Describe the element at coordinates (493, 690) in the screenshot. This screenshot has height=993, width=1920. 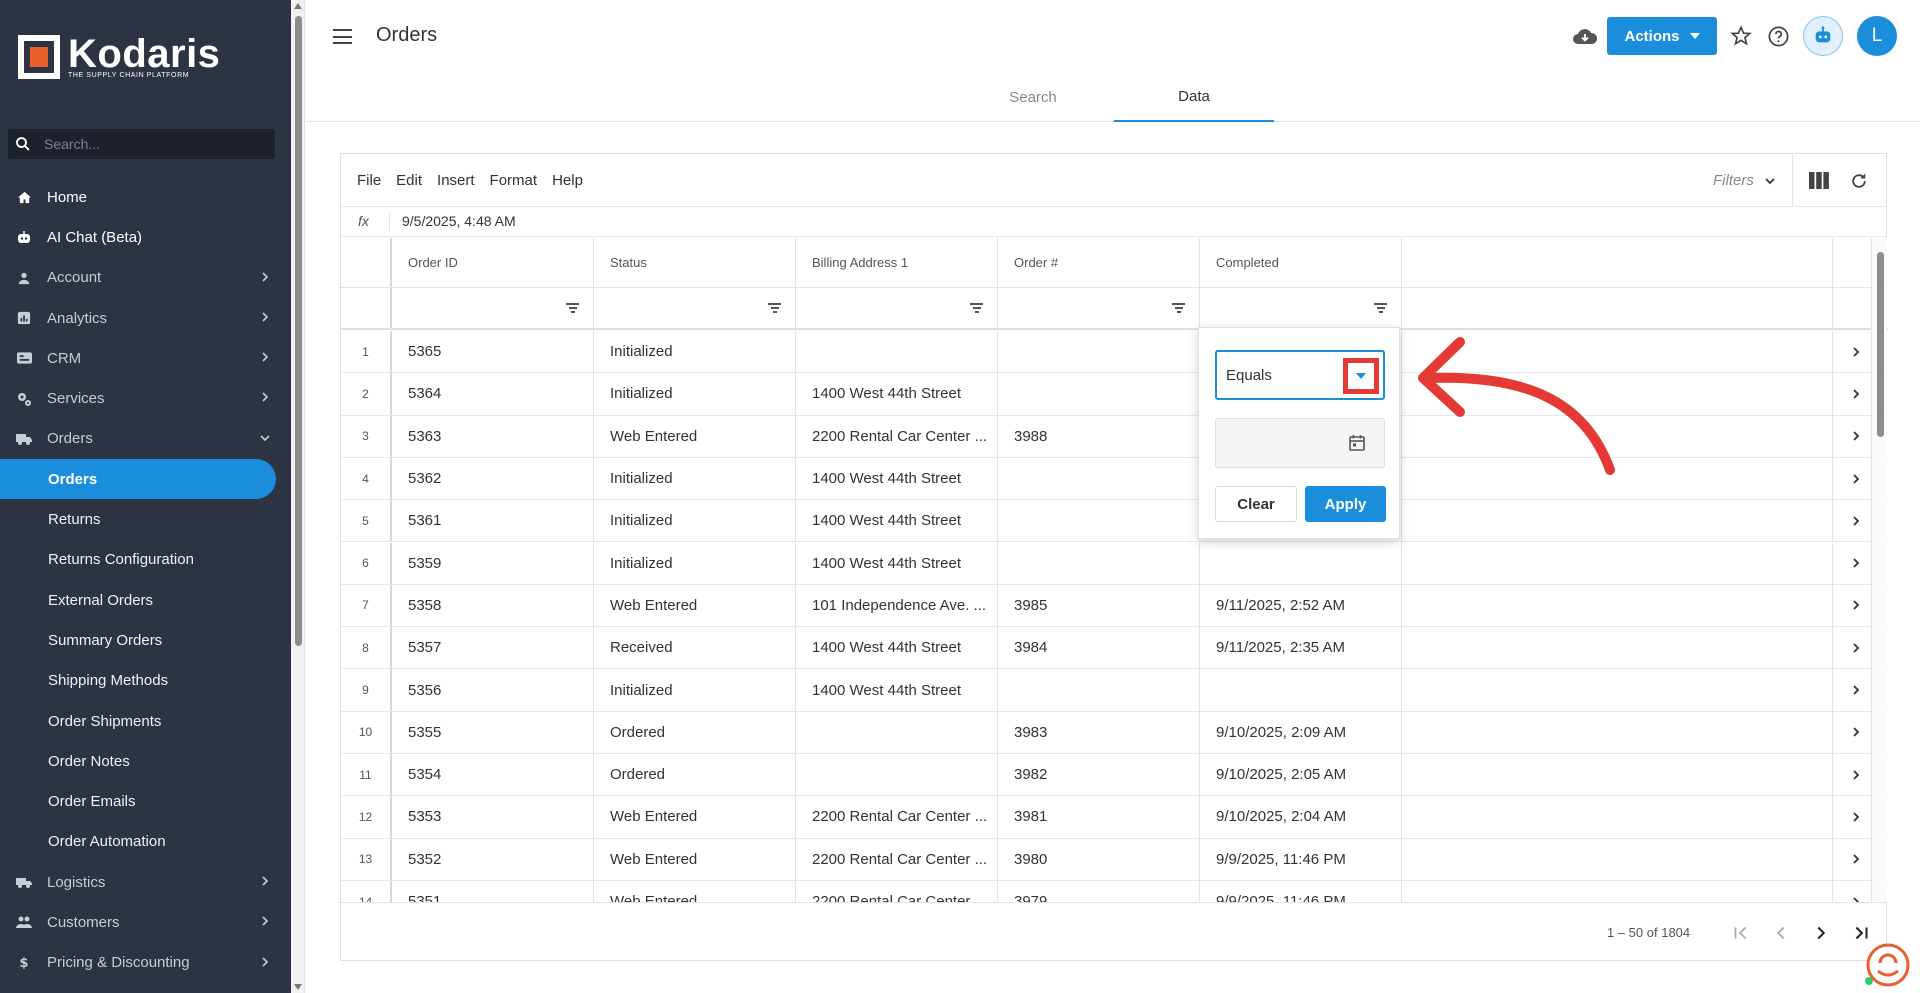
I see `cell-order-id: 5356` at that location.